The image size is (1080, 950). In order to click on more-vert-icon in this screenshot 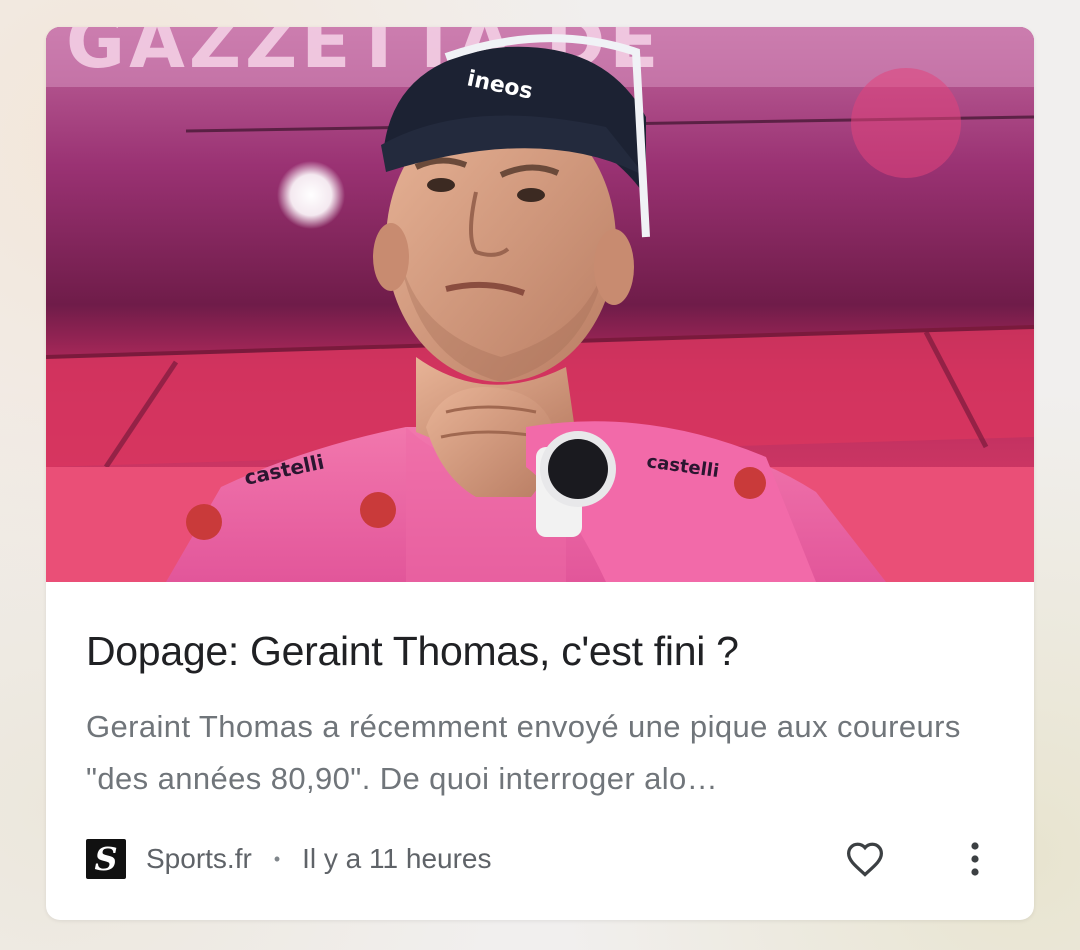, I will do `click(975, 859)`.